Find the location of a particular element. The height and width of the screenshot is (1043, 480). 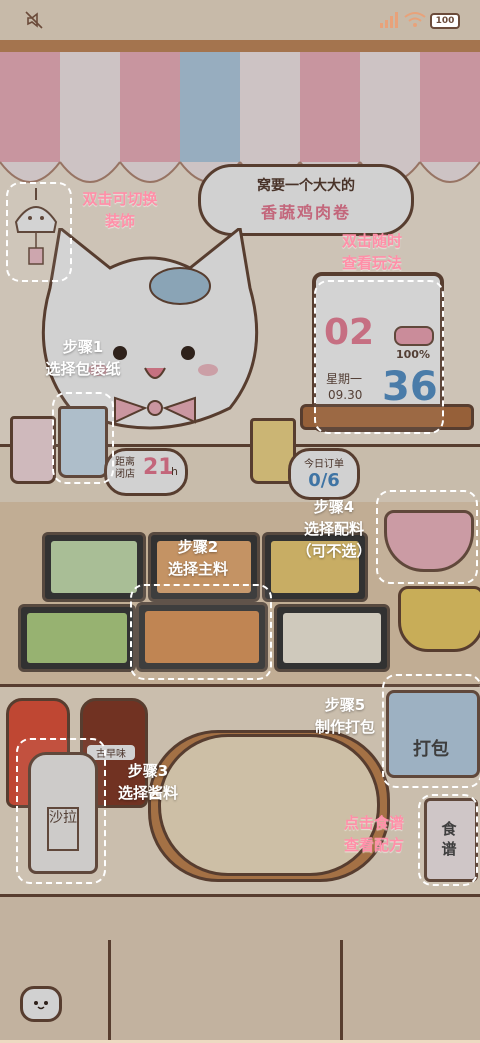

hint-box-step2 is located at coordinates (201, 632).